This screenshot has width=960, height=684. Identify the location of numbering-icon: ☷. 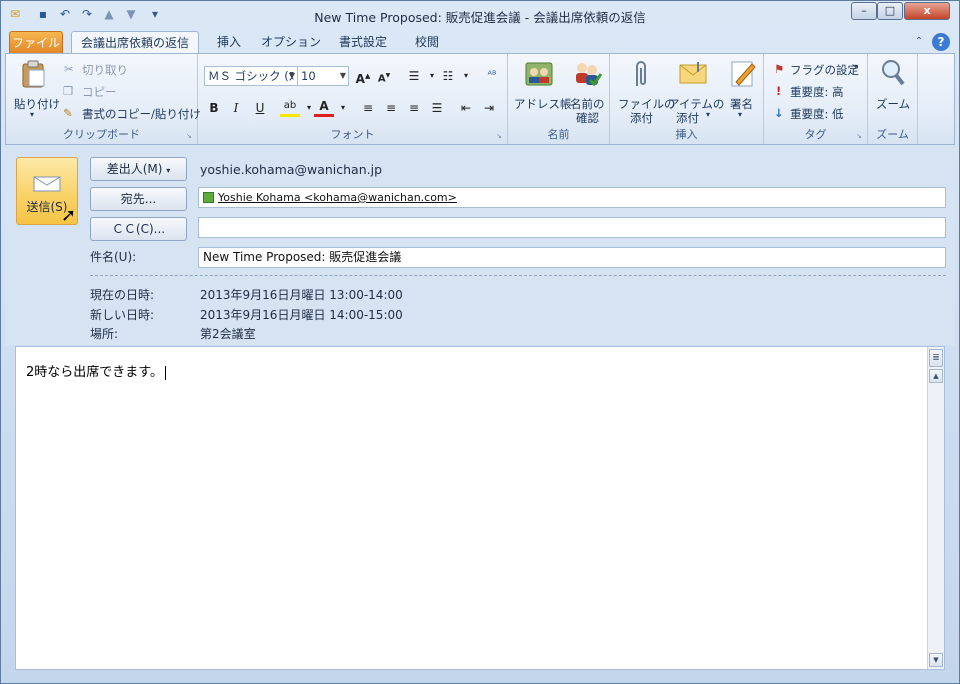
(448, 76).